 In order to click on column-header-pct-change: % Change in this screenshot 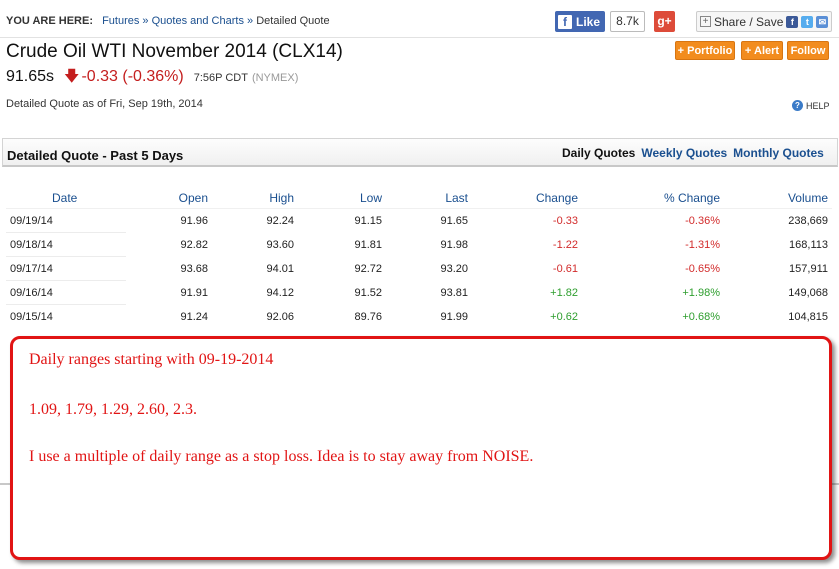, I will do `click(691, 198)`.